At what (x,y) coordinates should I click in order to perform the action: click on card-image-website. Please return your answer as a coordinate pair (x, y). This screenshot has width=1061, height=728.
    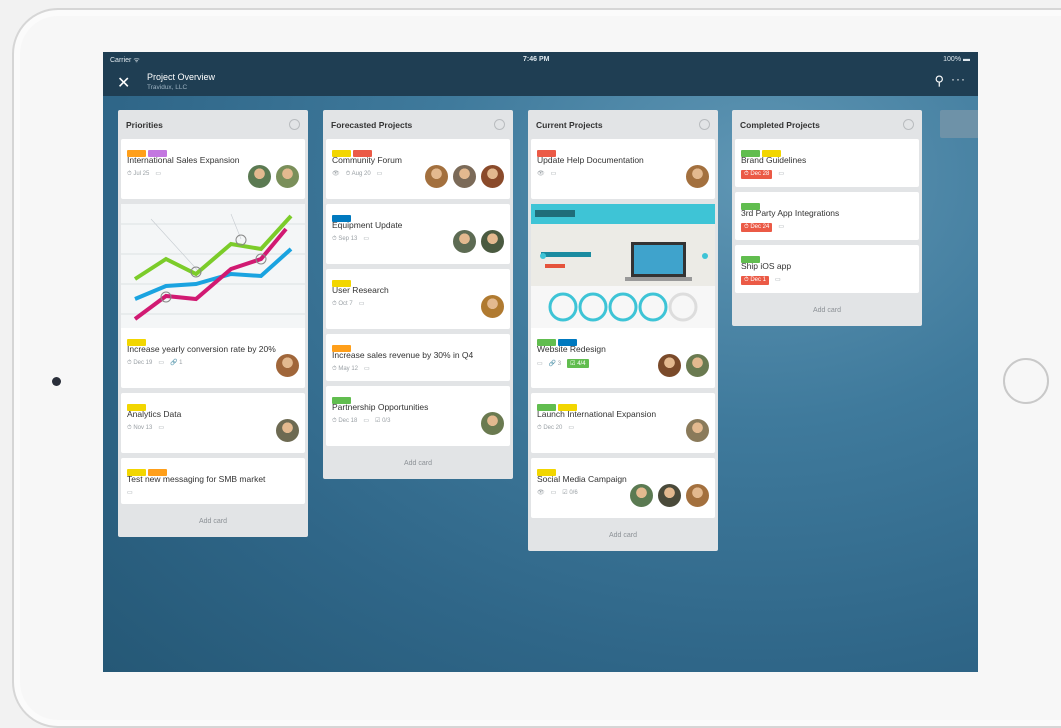
    Looking at the image, I should click on (623, 266).